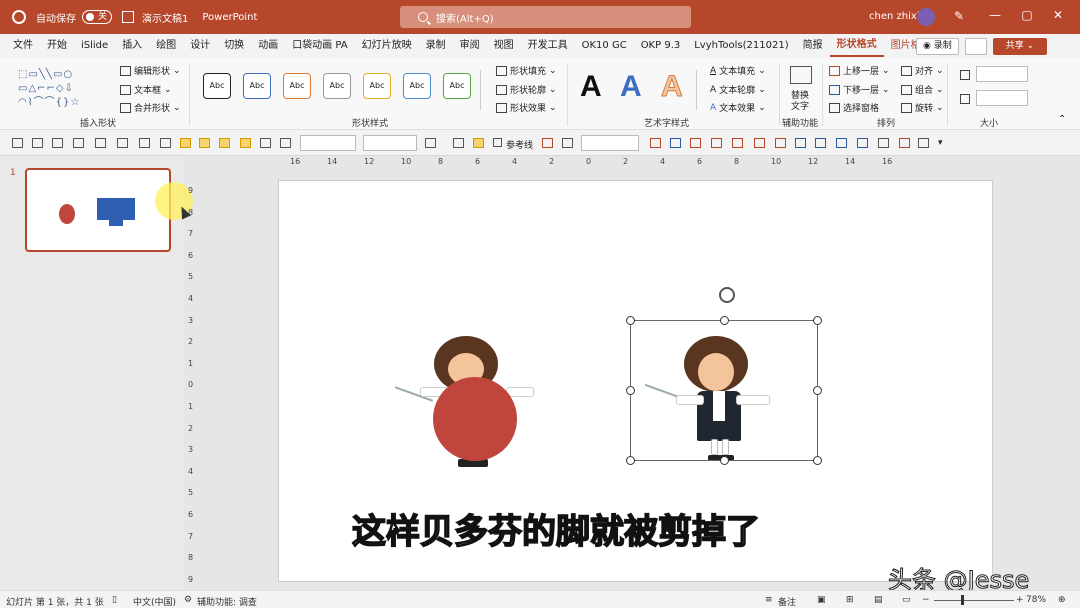  Describe the element at coordinates (926, 17) in the screenshot. I see `avatar` at that location.